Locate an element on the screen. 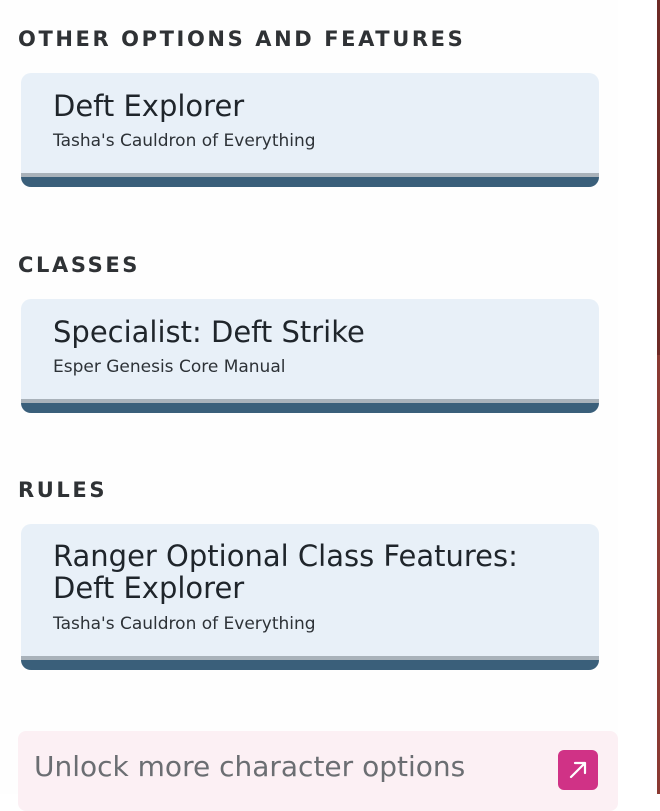 The height and width of the screenshot is (811, 660). unlock-options-text: Unlock more character options is located at coordinates (250, 766).